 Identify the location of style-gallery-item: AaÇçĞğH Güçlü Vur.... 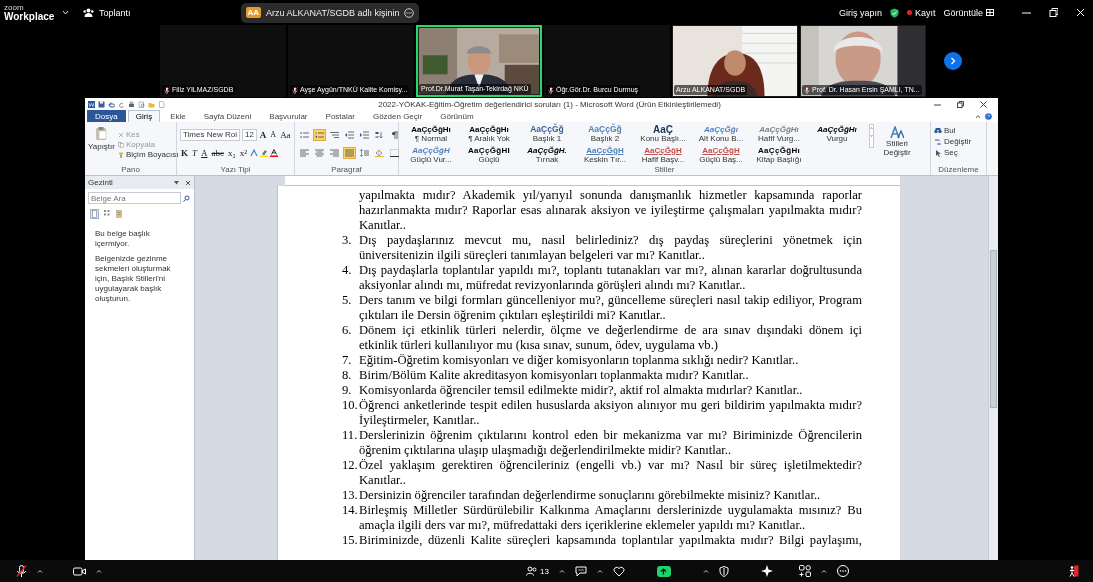
(431, 155).